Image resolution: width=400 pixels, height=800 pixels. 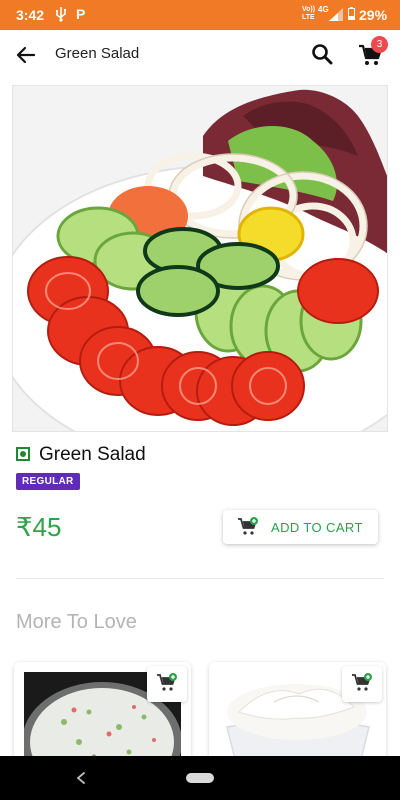 I want to click on add-to-cart-button: ADD TO CART, so click(x=300, y=527).